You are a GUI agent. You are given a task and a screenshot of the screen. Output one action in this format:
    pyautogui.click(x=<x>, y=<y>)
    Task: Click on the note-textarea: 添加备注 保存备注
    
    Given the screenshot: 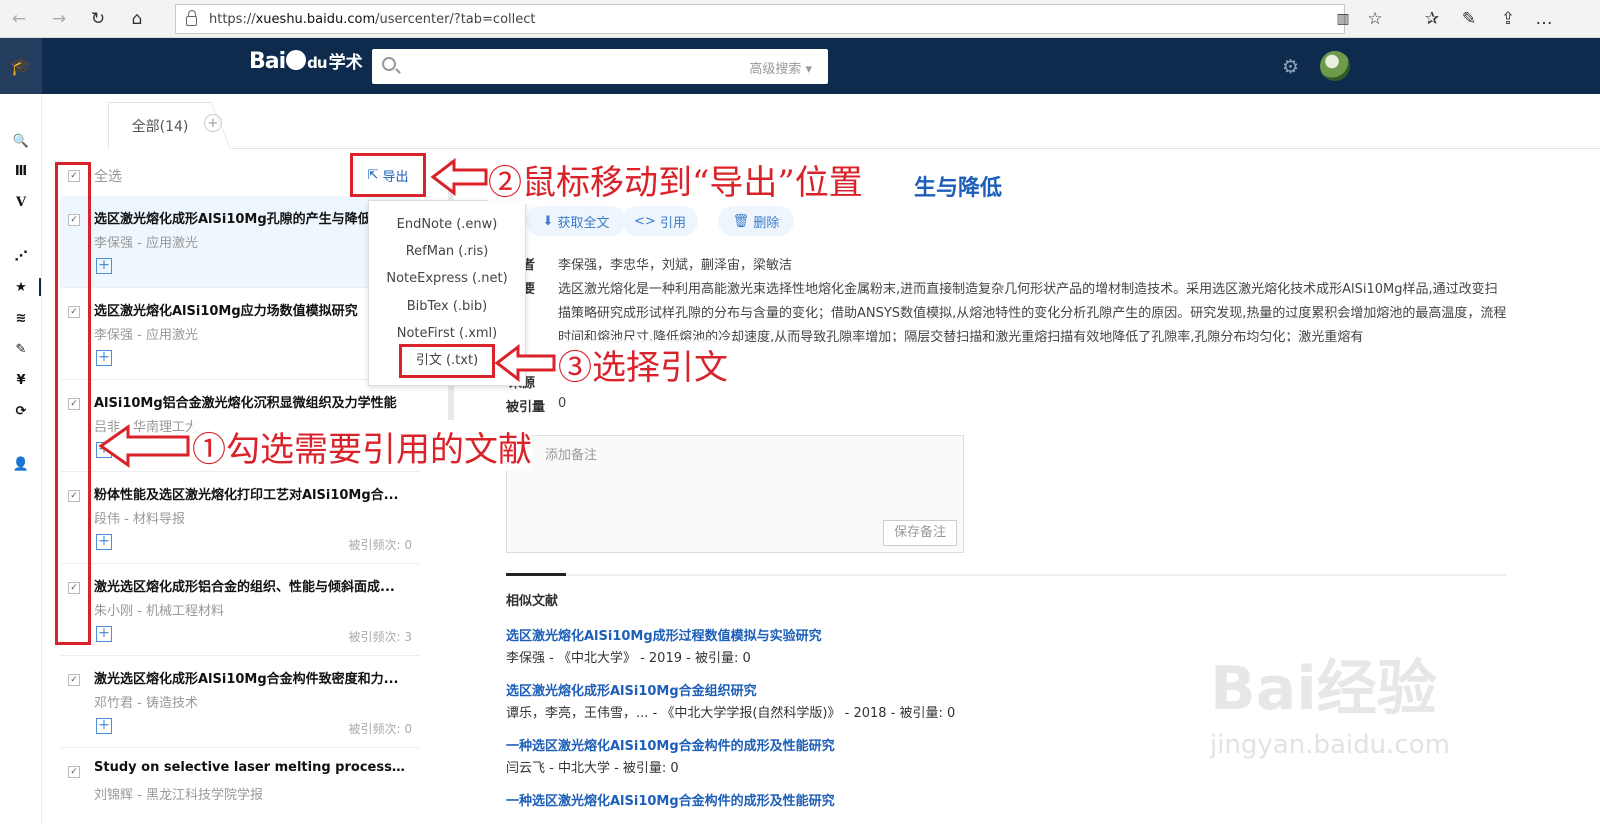 What is the action you would take?
    pyautogui.click(x=735, y=494)
    